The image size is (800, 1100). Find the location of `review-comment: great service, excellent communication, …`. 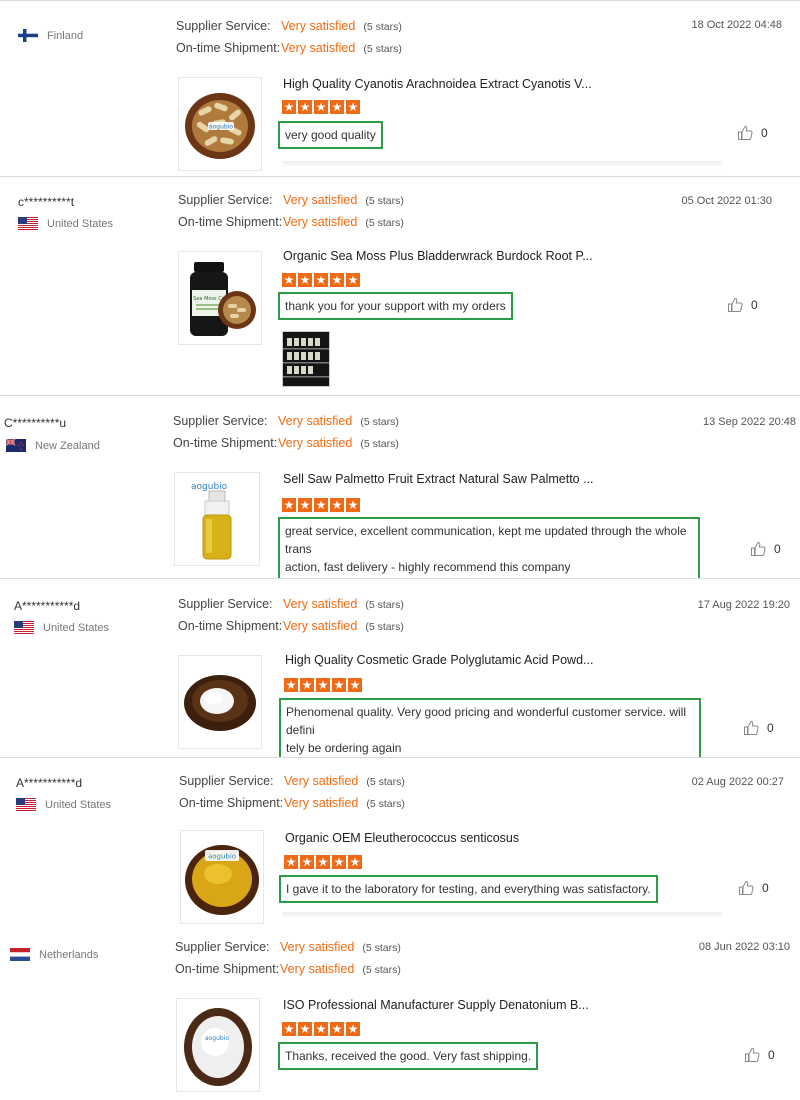

review-comment: great service, excellent communication, … is located at coordinates (489, 549).